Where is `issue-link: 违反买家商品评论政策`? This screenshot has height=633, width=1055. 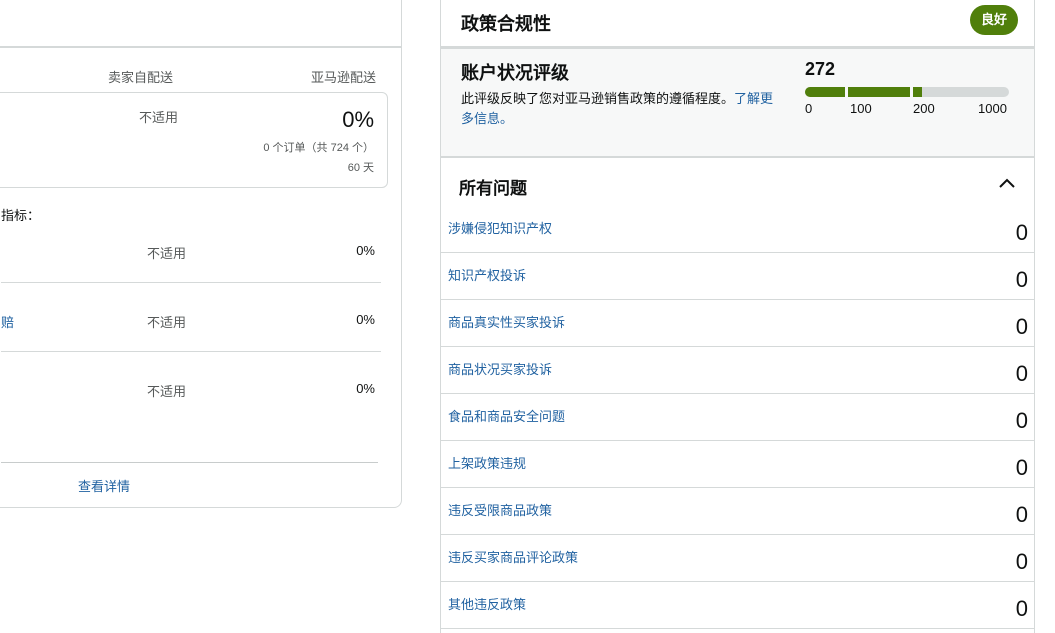 issue-link: 违反买家商品评论政策 is located at coordinates (513, 556).